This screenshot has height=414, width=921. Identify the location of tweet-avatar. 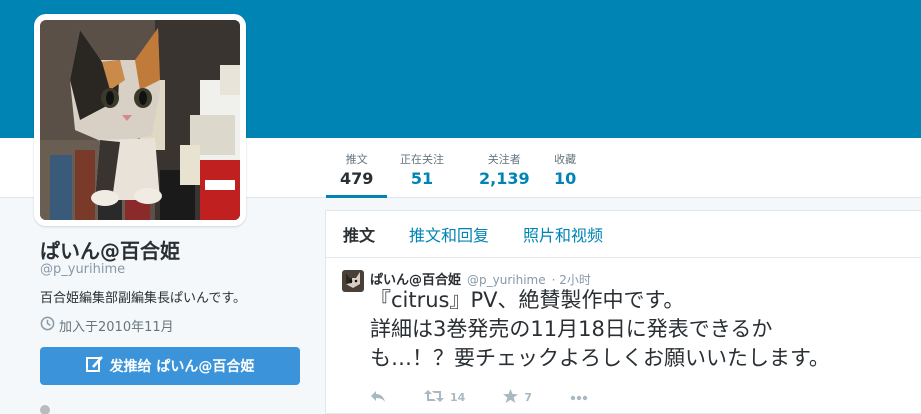
(353, 281).